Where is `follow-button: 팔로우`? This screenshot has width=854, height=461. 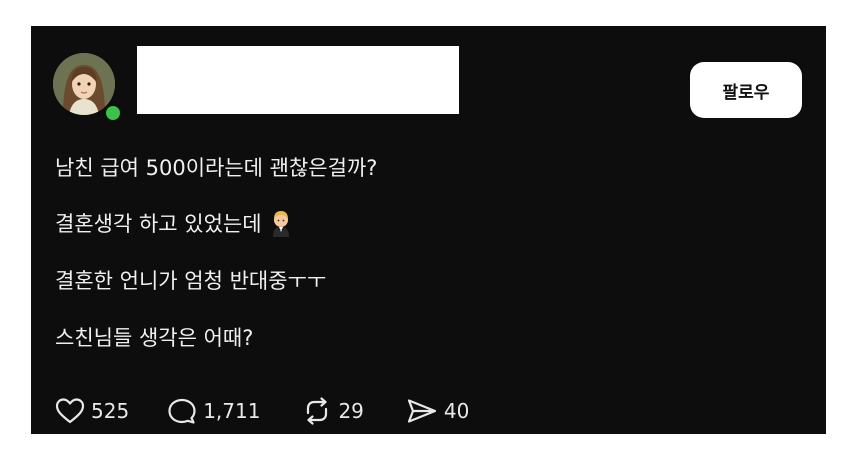 follow-button: 팔로우 is located at coordinates (746, 90).